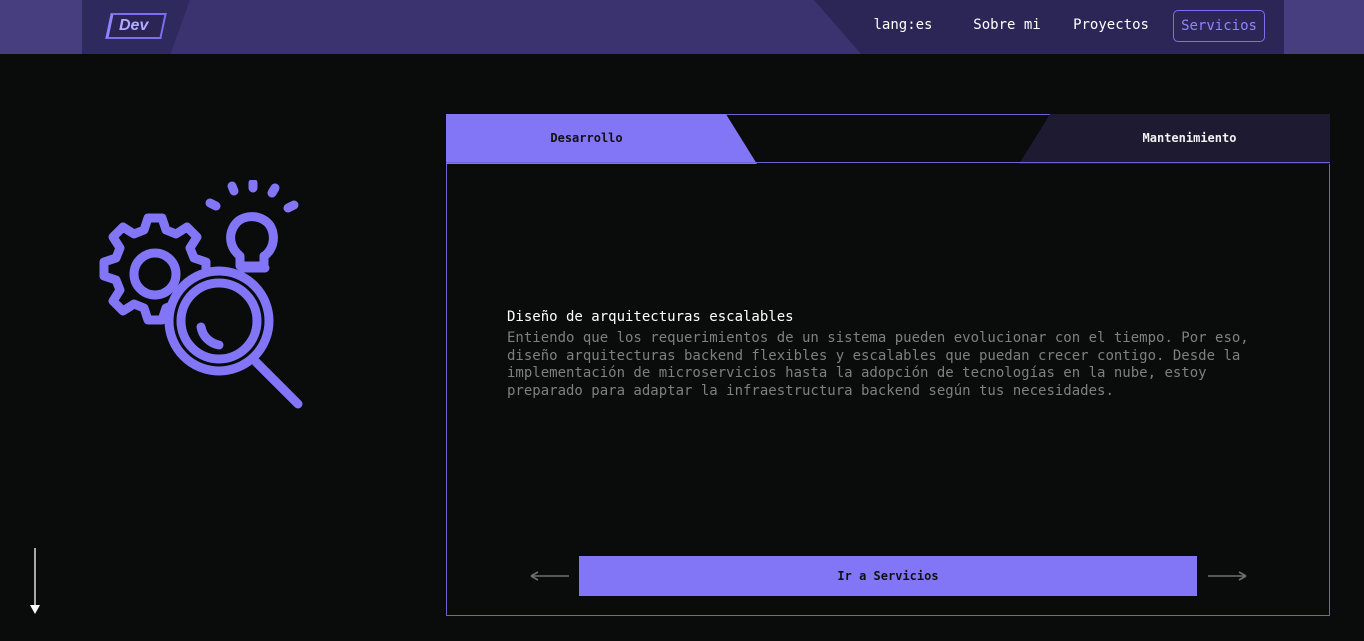 This screenshot has height=641, width=1364. I want to click on logo: Dev, so click(136, 26).